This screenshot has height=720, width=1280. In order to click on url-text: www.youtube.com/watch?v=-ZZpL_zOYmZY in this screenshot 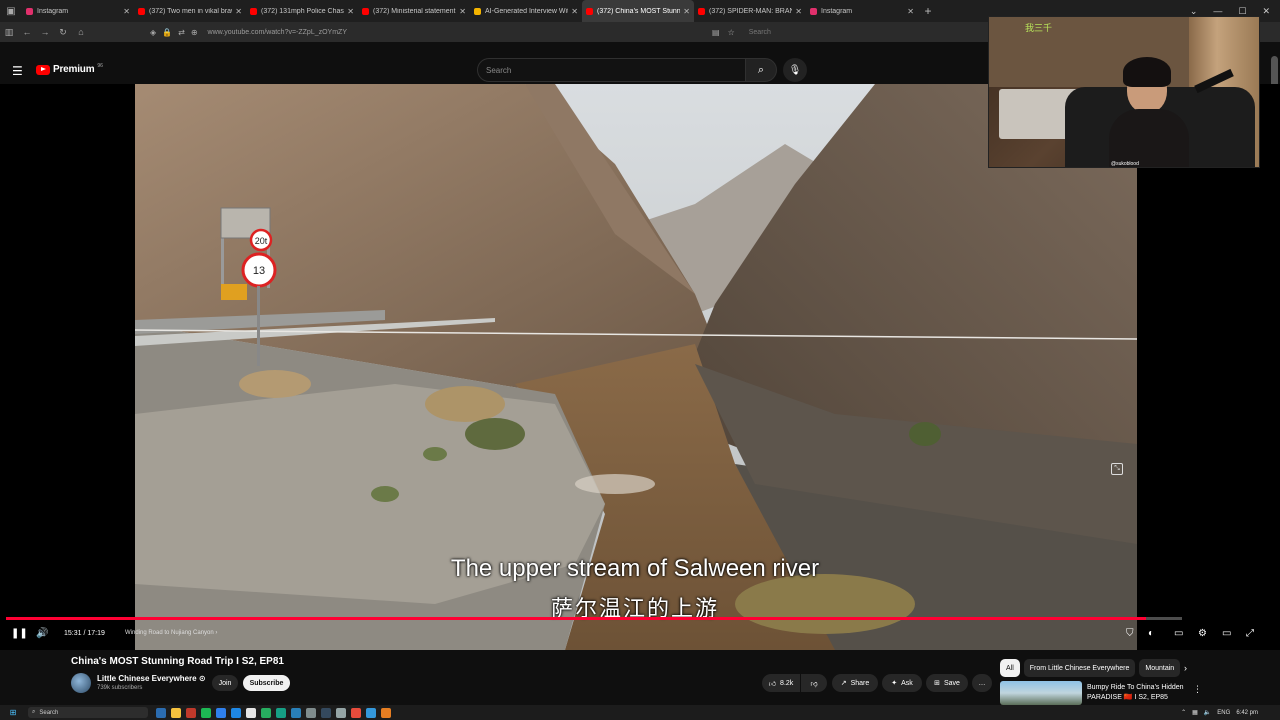, I will do `click(277, 32)`.